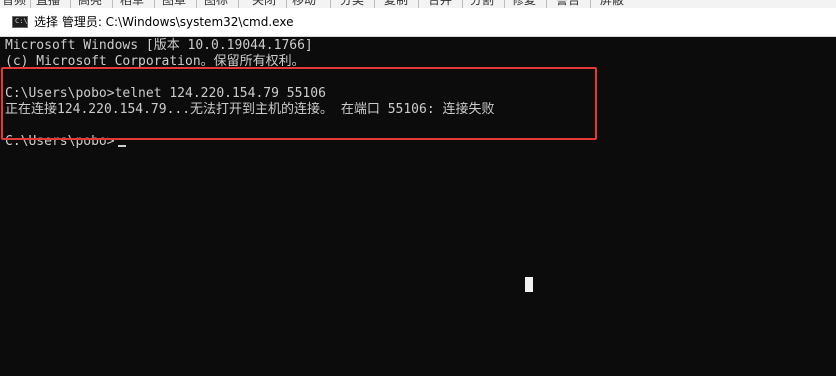 This screenshot has width=836, height=376. I want to click on bg-toolbar-item: 分割, so click(482, 3).